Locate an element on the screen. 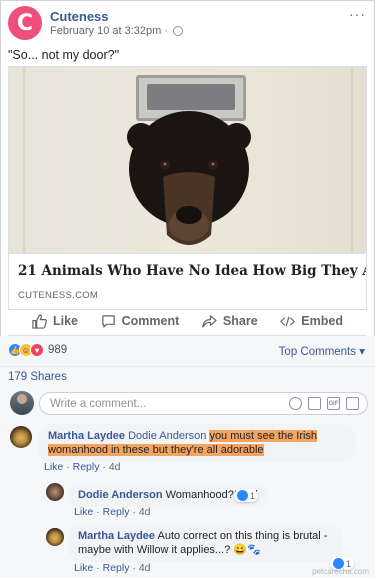 This screenshot has width=375, height=578. comment-button: Comment is located at coordinates (140, 321).